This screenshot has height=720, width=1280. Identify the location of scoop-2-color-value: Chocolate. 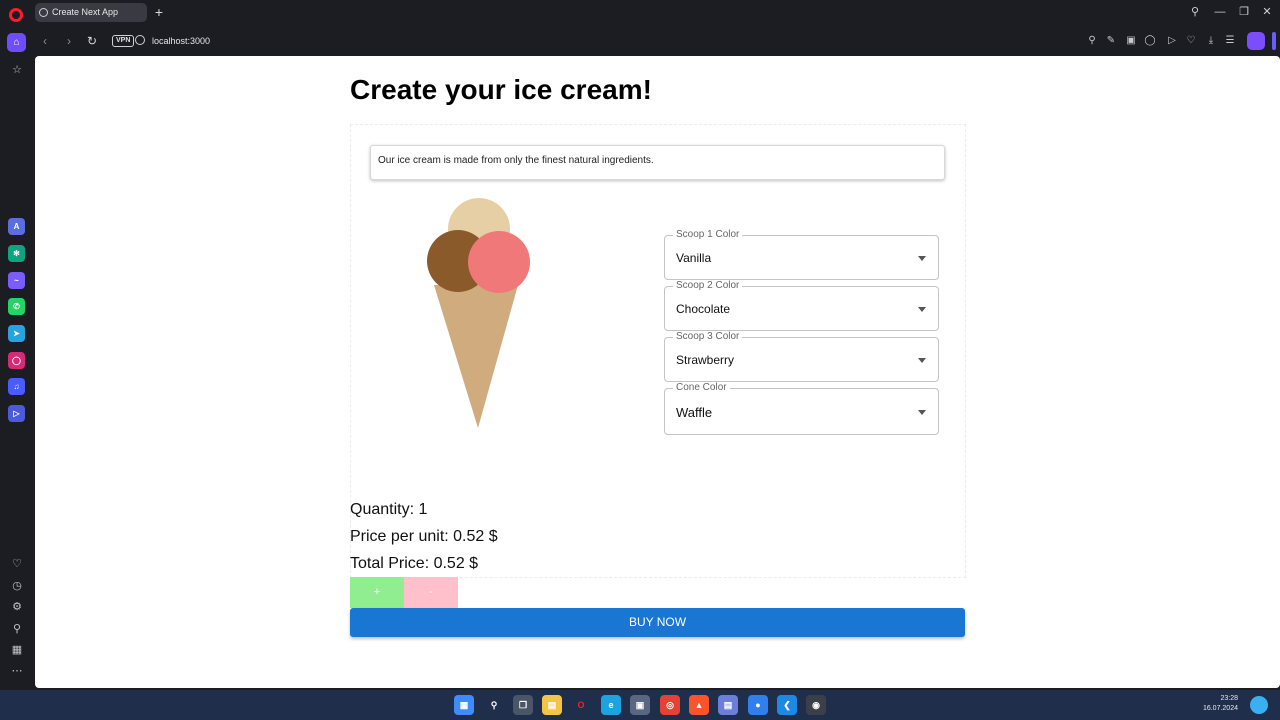
(703, 309).